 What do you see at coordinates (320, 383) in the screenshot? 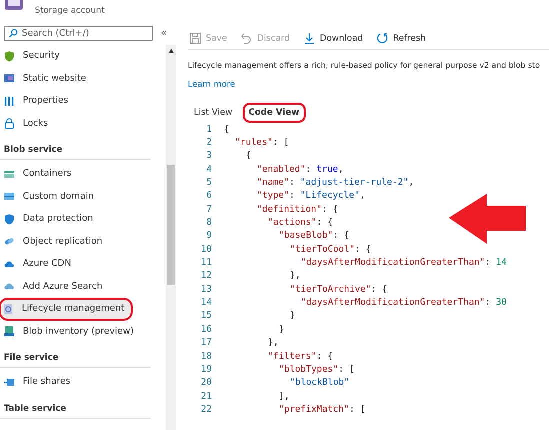
I see `code-line: "blockBlob"` at bounding box center [320, 383].